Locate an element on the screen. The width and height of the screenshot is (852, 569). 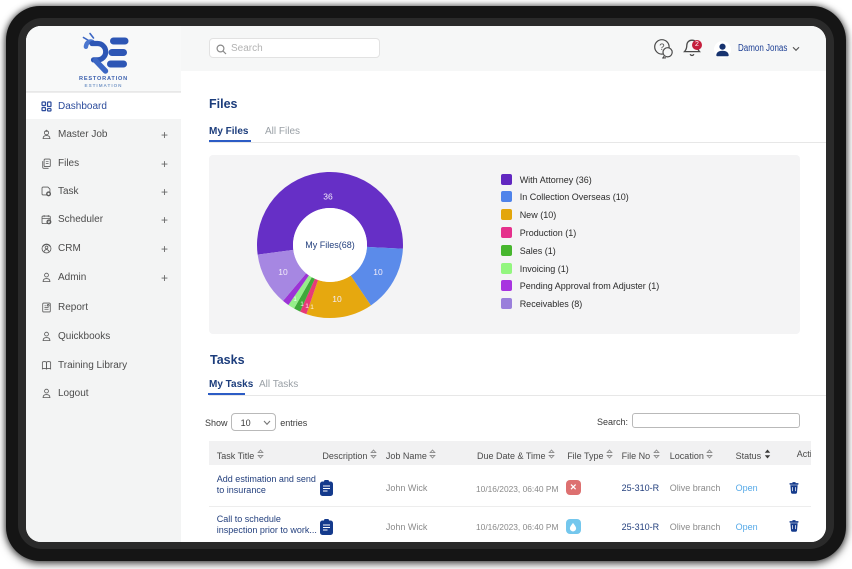
svg-text: My Files(68) is located at coordinates (330, 245).